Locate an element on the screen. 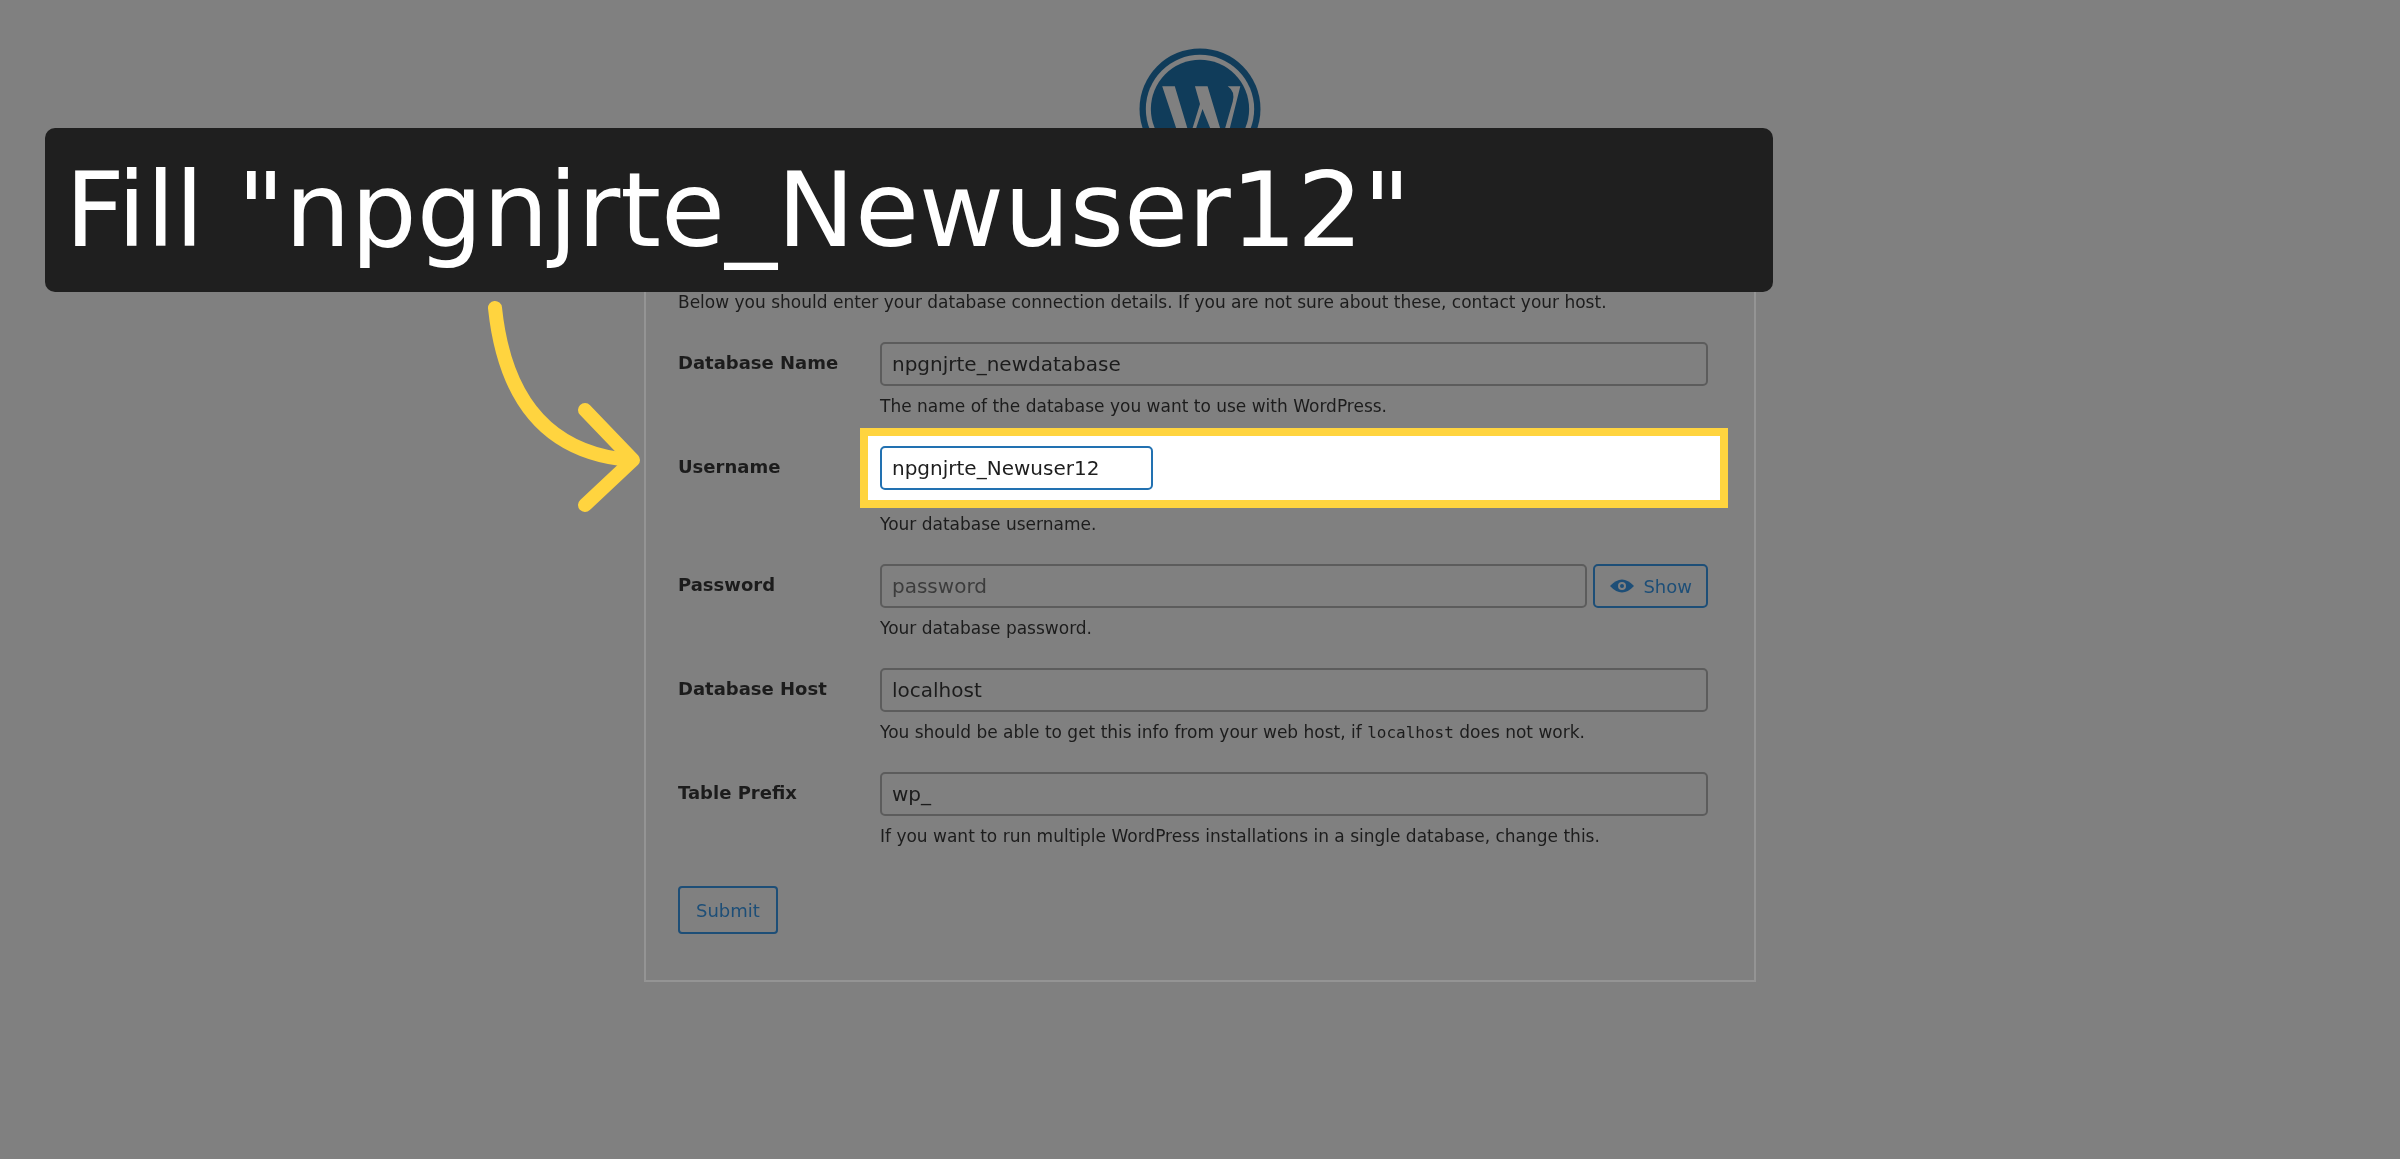  text-field: npgnjrte_newdatabase is located at coordinates (1294, 364).